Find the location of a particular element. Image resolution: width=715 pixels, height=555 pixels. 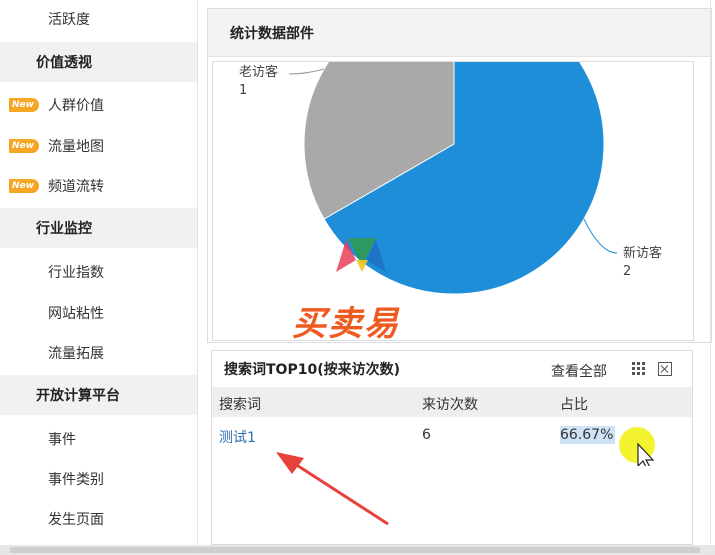

table-header: 搜索词 来访次数 占比 is located at coordinates (452, 402).